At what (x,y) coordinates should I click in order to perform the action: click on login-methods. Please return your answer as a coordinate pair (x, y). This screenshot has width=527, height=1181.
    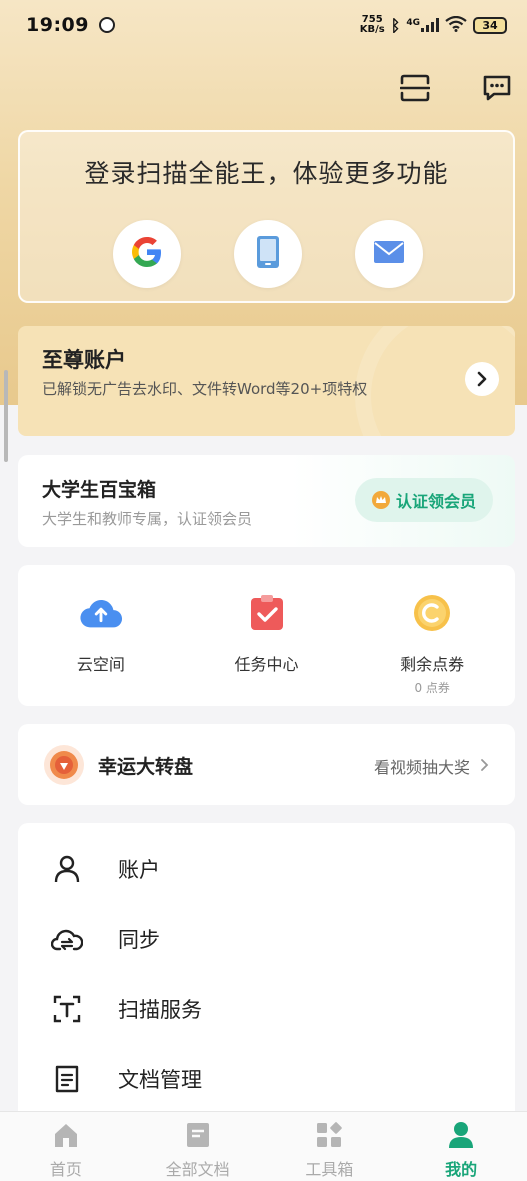
    Looking at the image, I should click on (268, 254).